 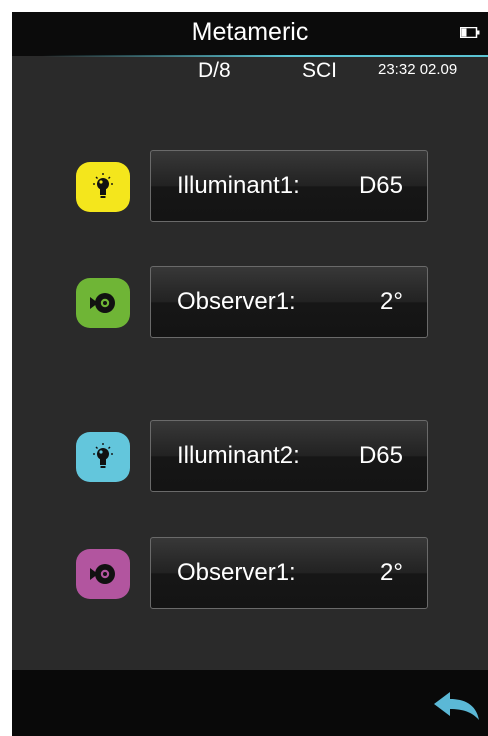 I want to click on back-arrow-icon, so click(x=456, y=706).